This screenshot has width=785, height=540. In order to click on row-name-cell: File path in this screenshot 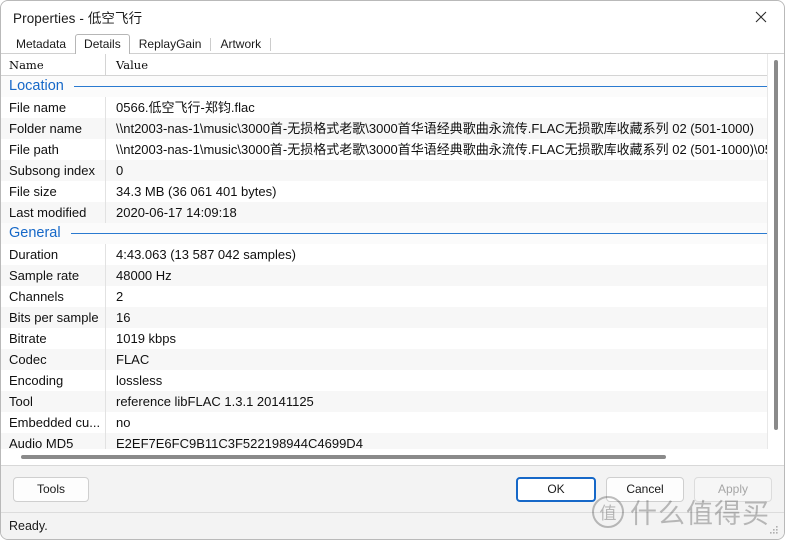, I will do `click(53, 149)`.